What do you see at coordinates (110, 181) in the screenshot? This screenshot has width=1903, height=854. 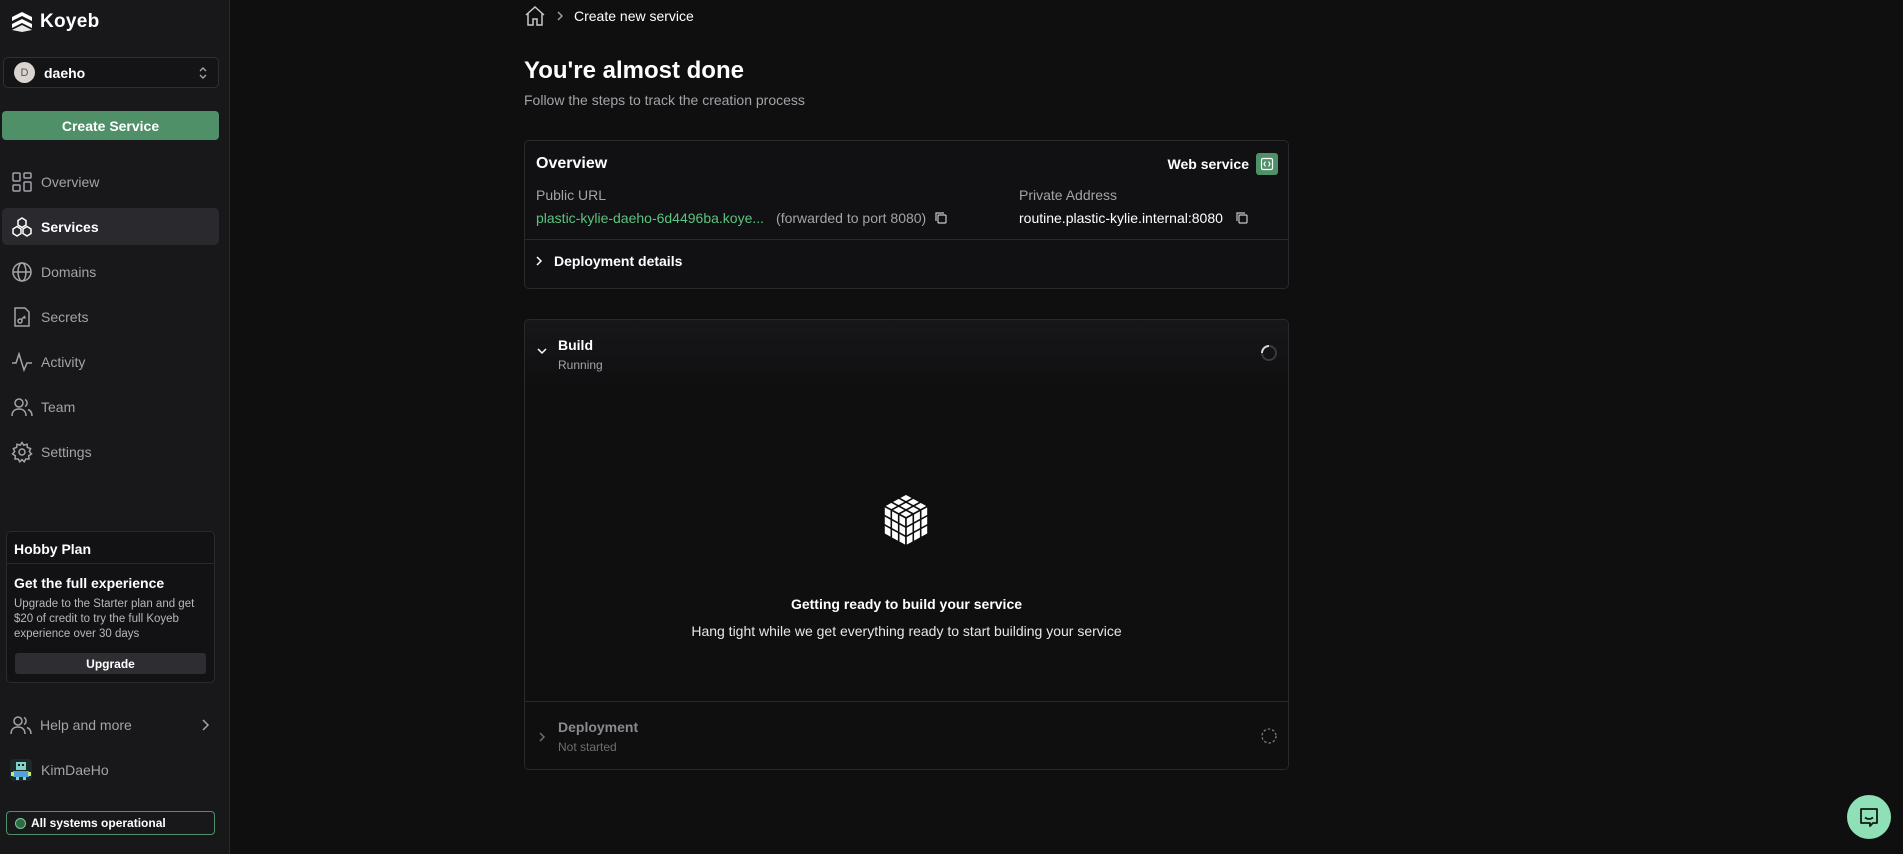 I see `sidebar-item-overview: Overview` at bounding box center [110, 181].